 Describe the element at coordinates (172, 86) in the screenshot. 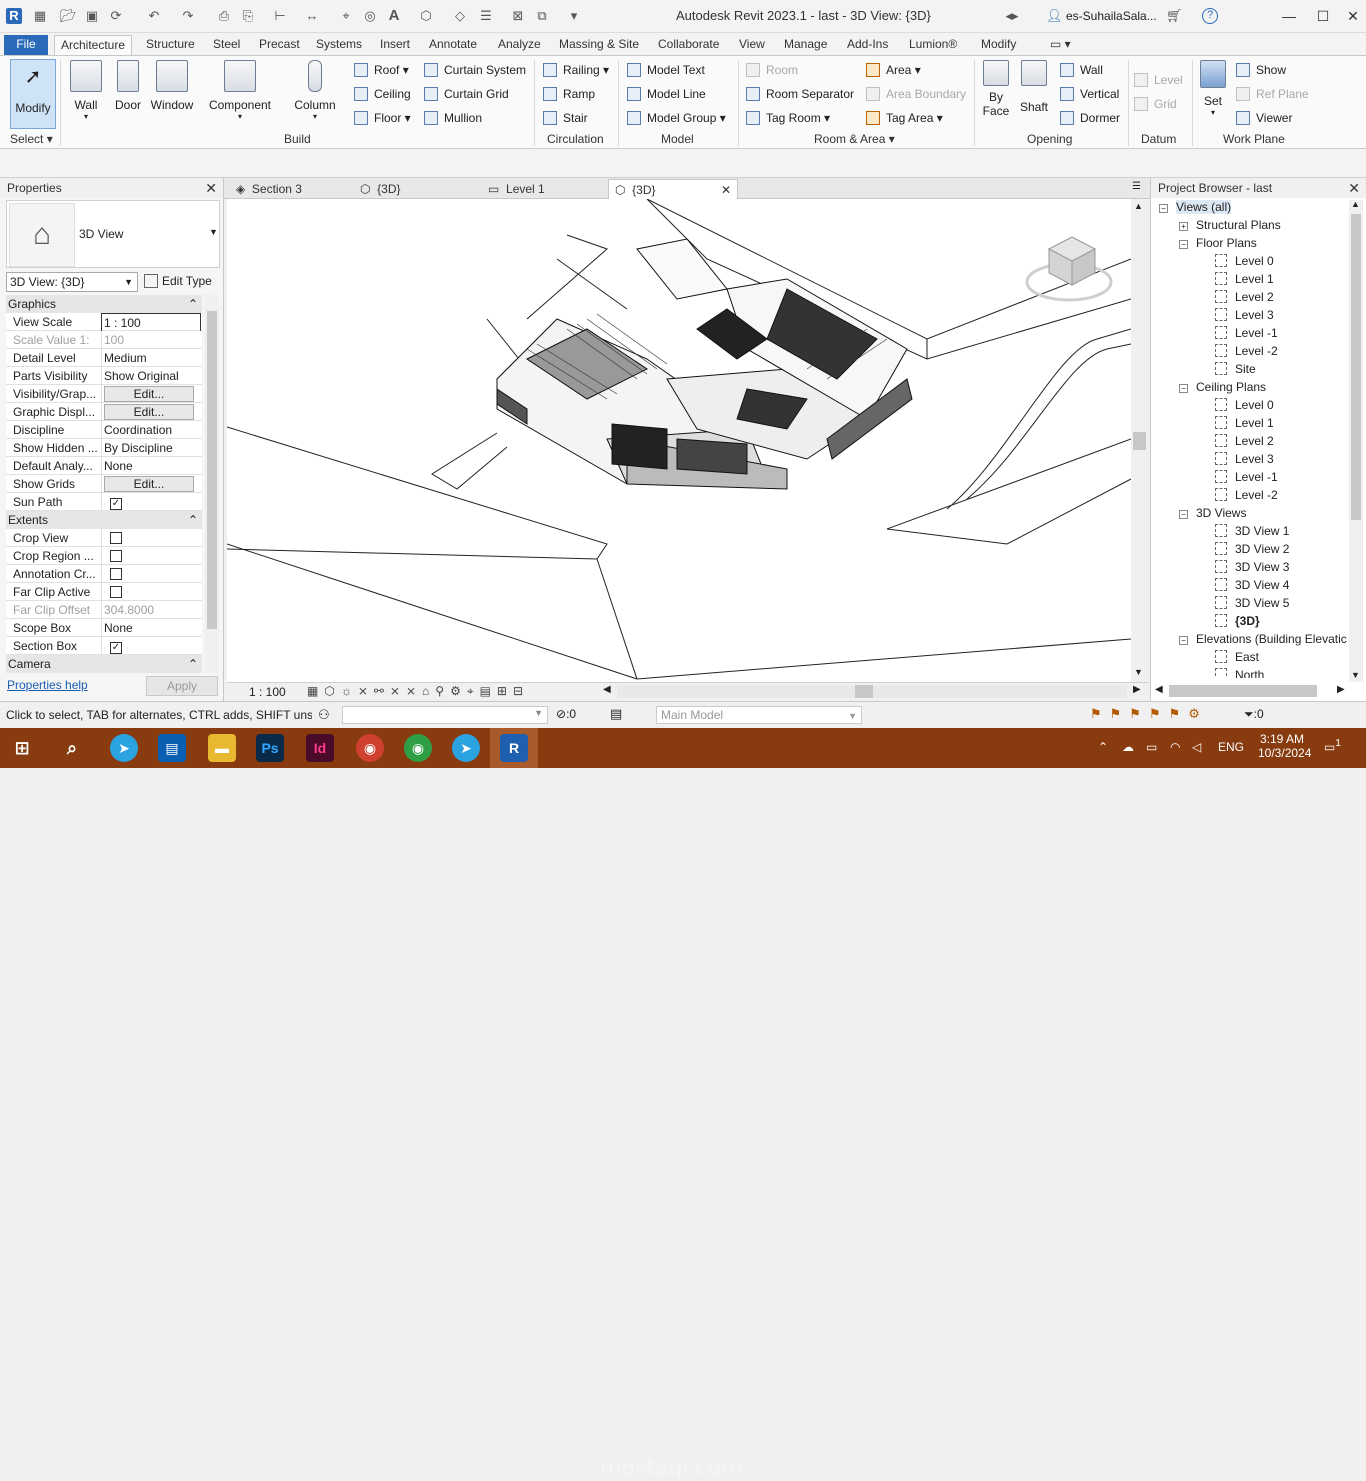

I see `window-button: Window` at that location.